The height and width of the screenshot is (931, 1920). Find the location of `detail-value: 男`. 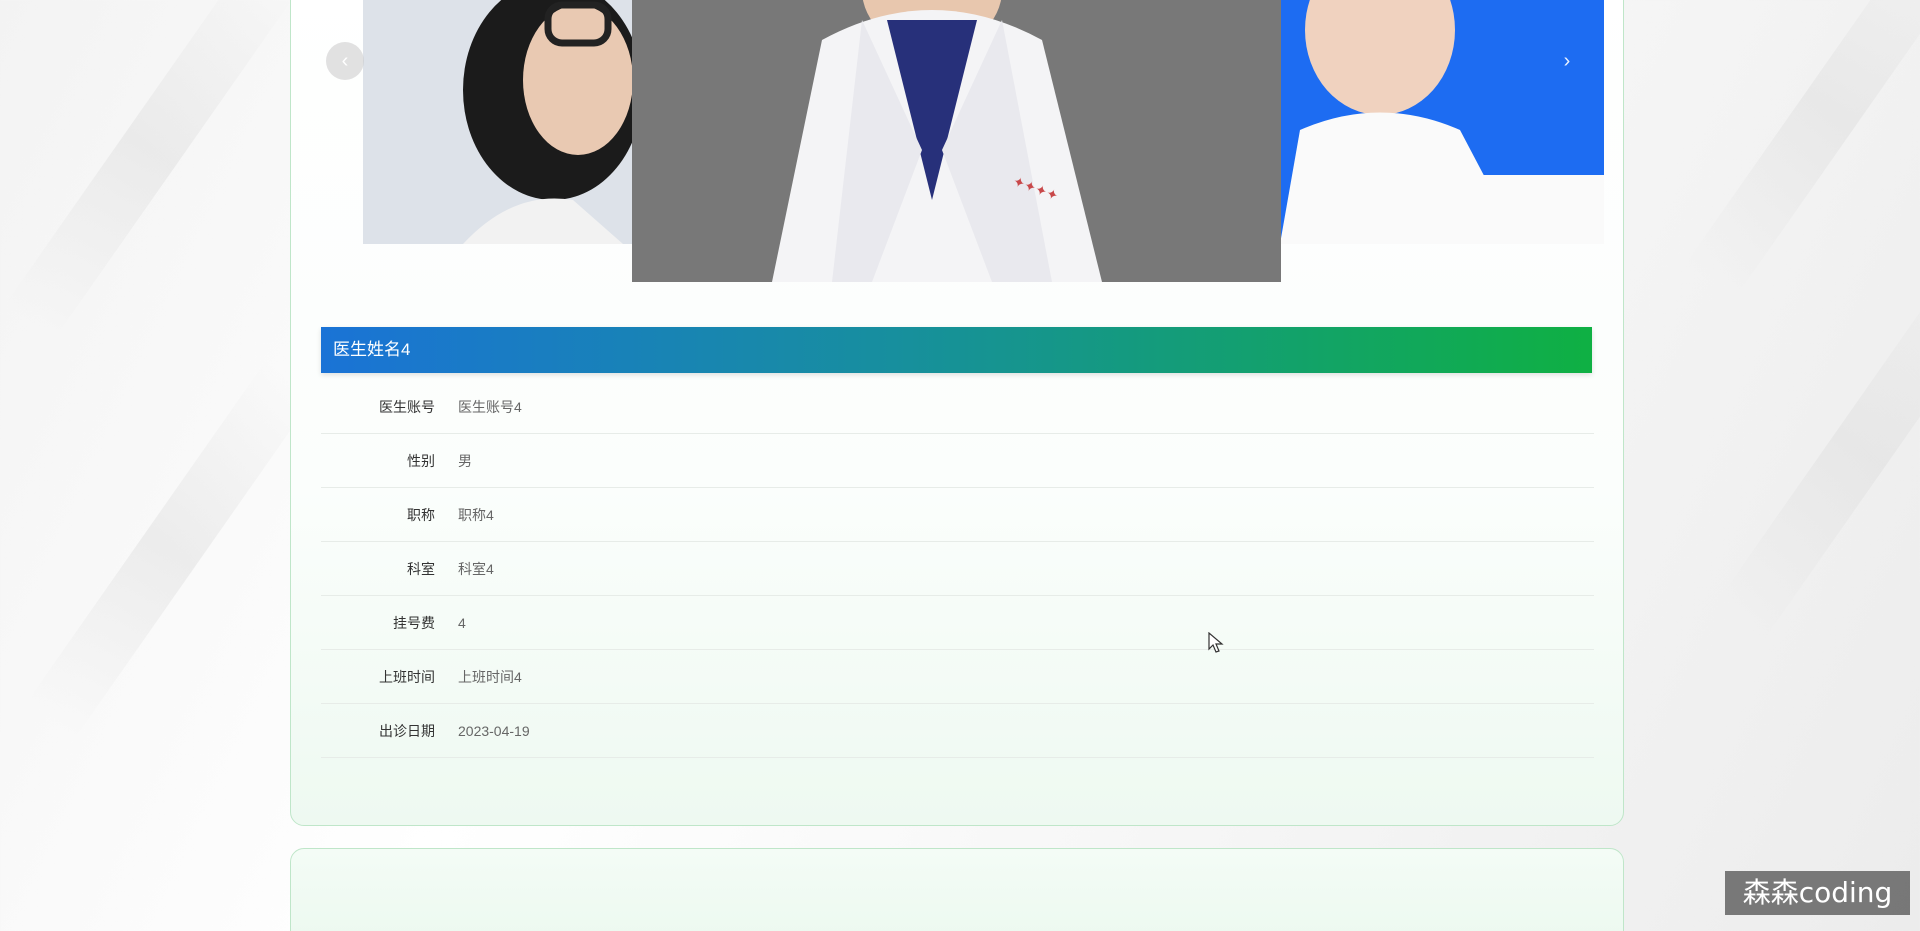

detail-value: 男 is located at coordinates (465, 460).